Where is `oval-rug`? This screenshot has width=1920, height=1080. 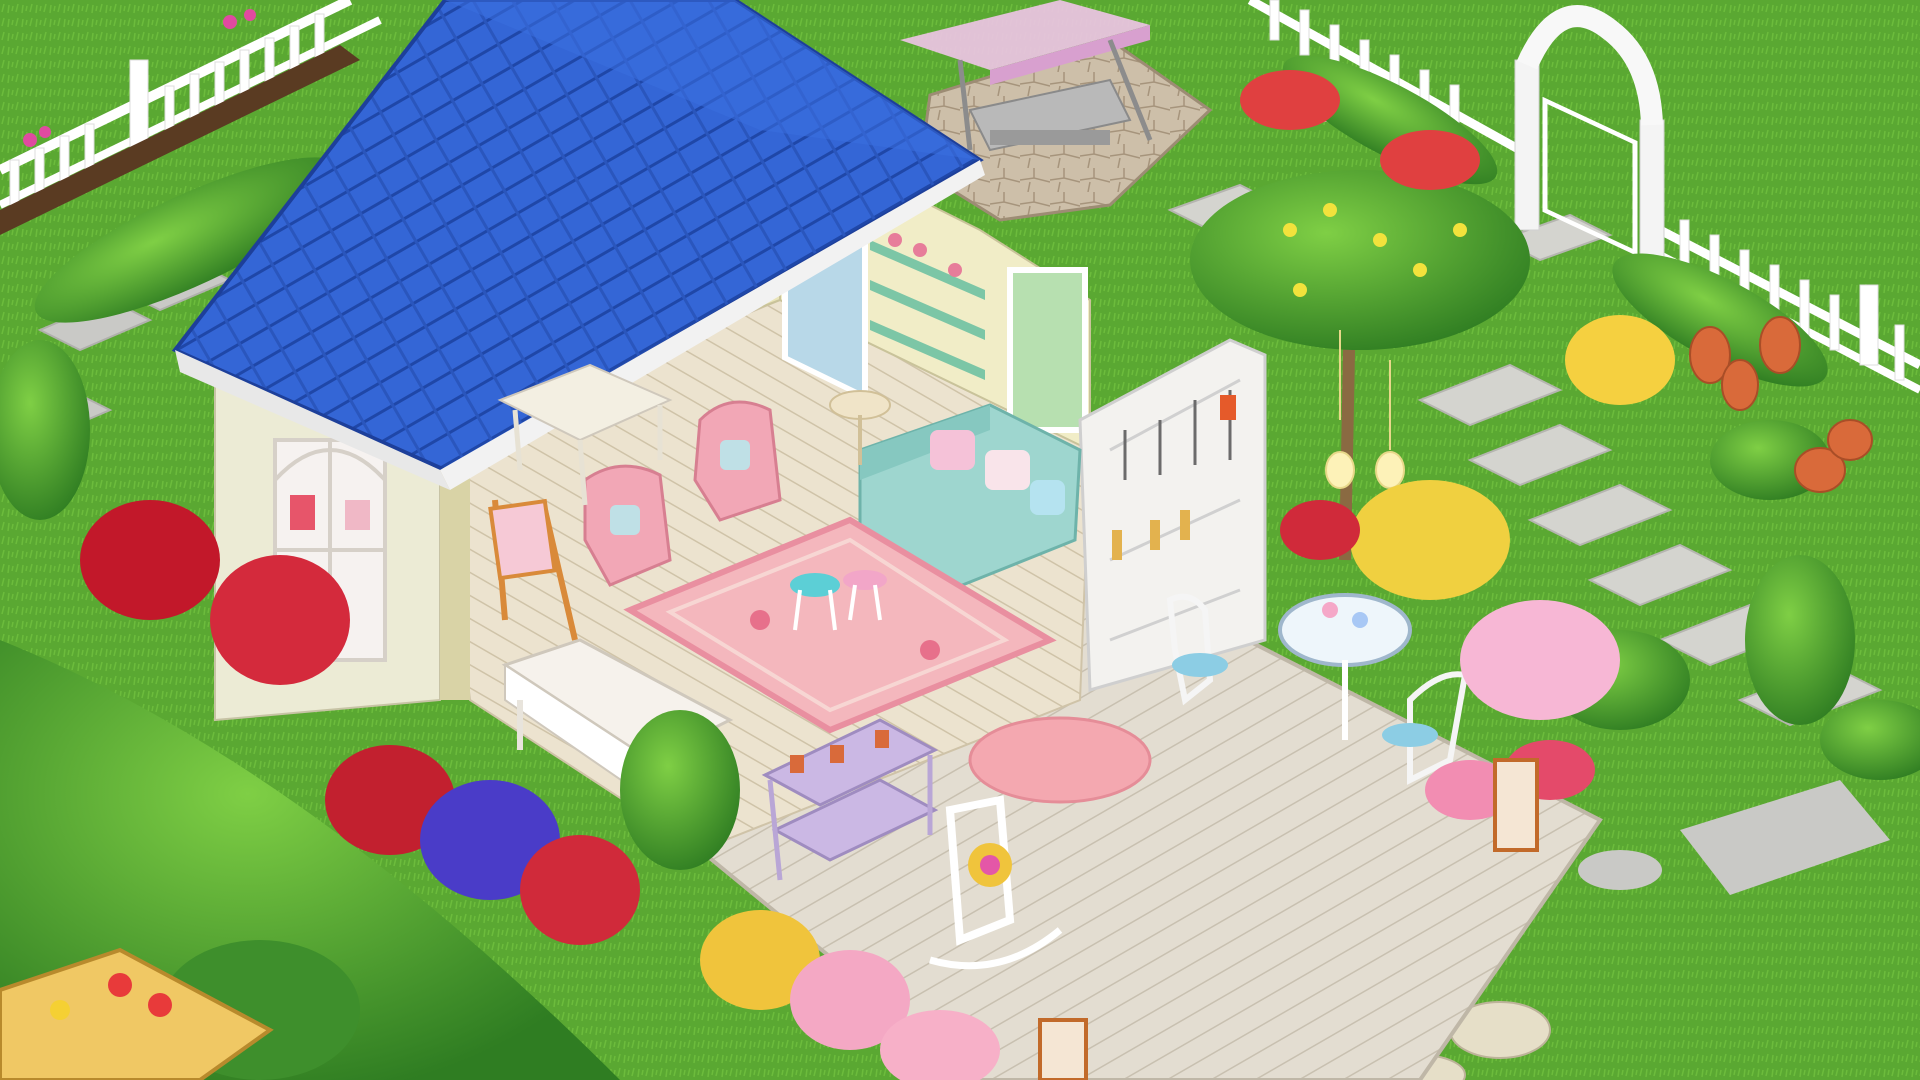
oval-rug is located at coordinates (1060, 760).